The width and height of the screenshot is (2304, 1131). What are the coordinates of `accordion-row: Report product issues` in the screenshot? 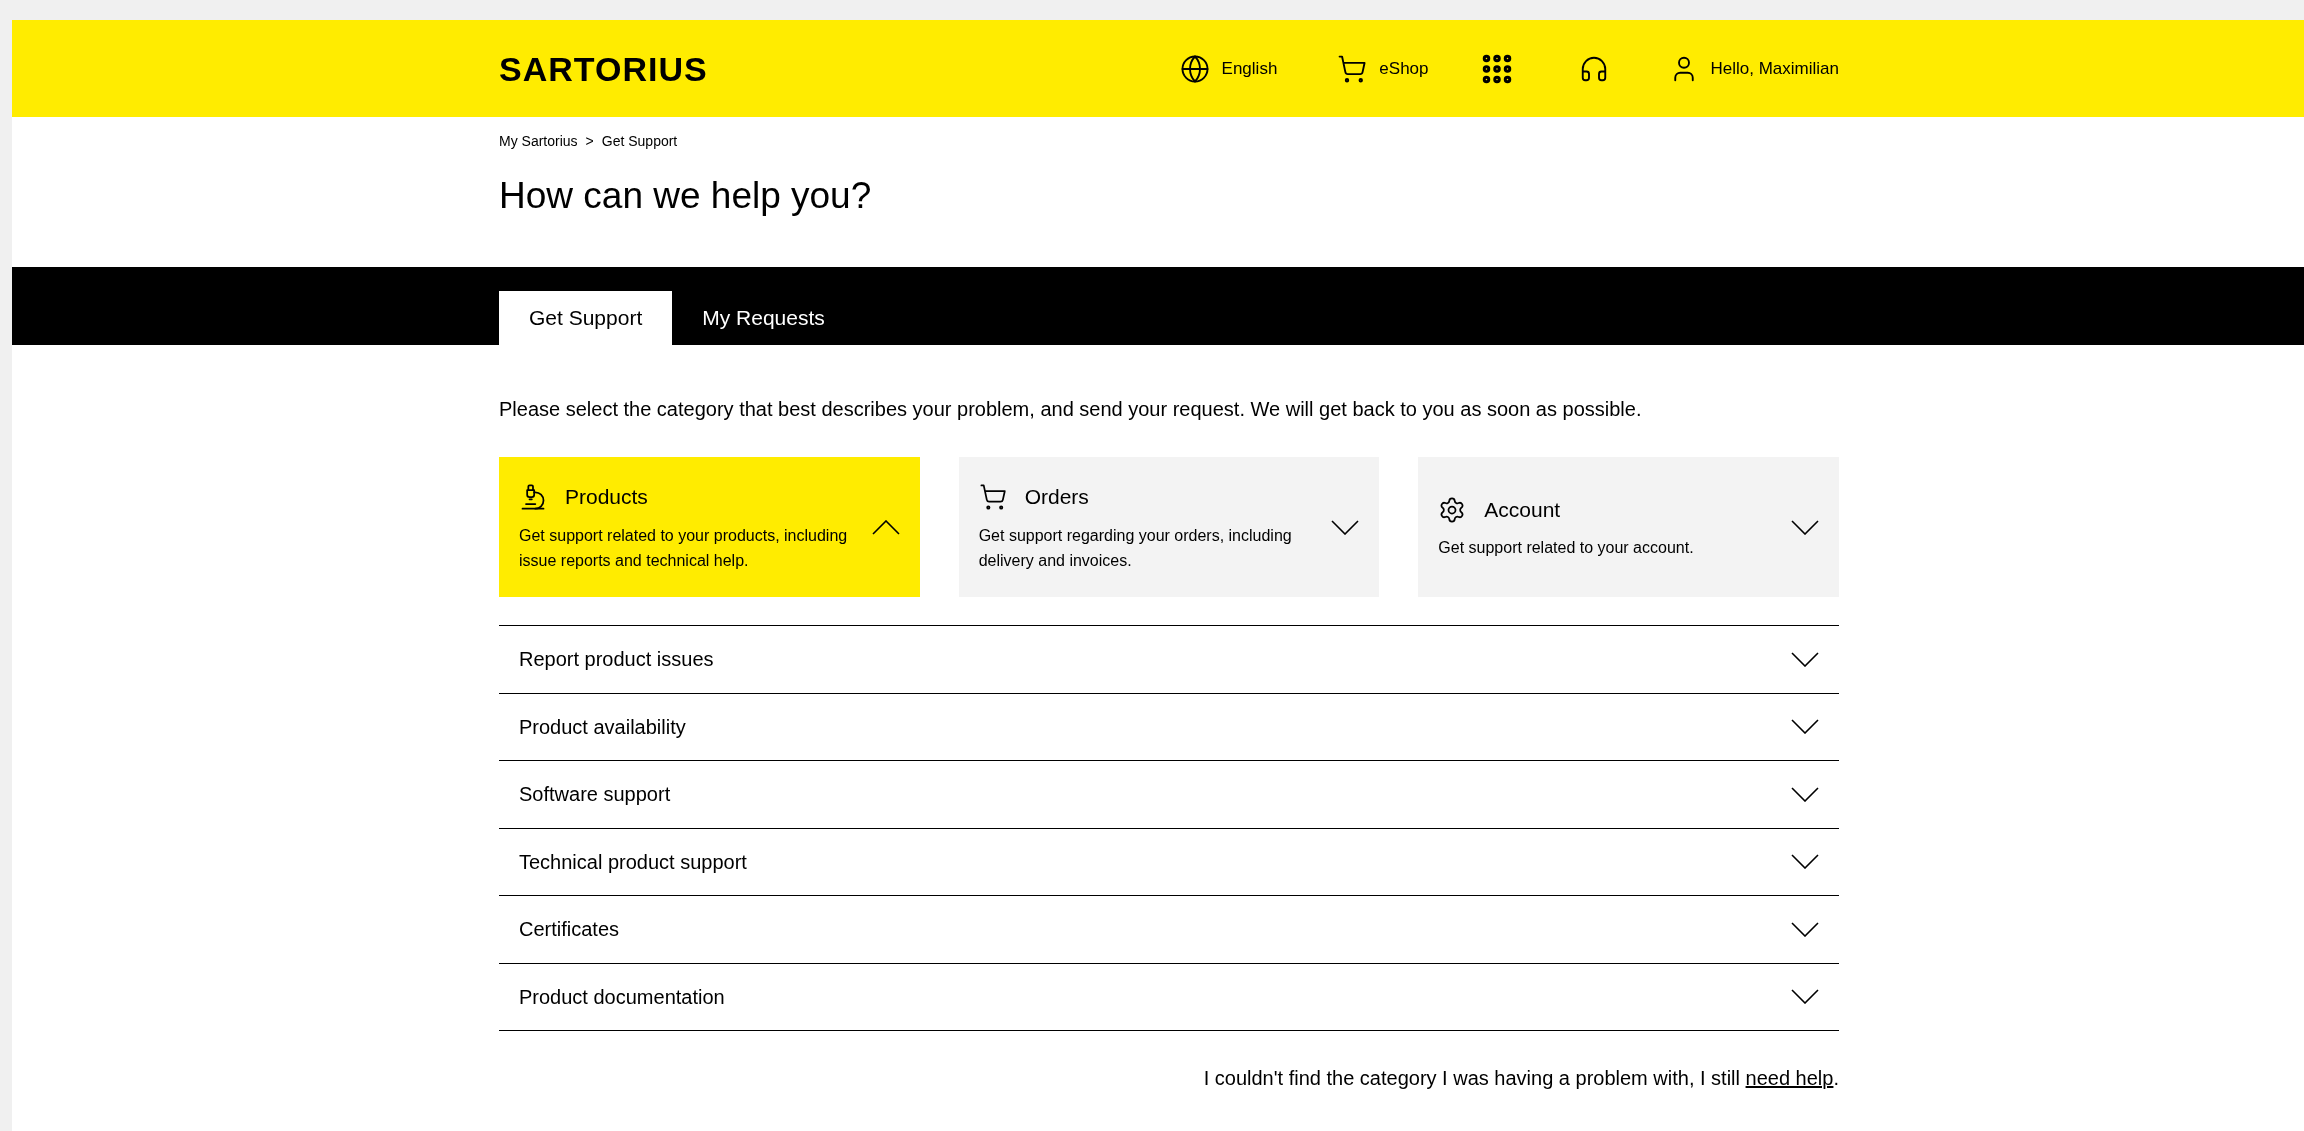 It's located at (1169, 660).